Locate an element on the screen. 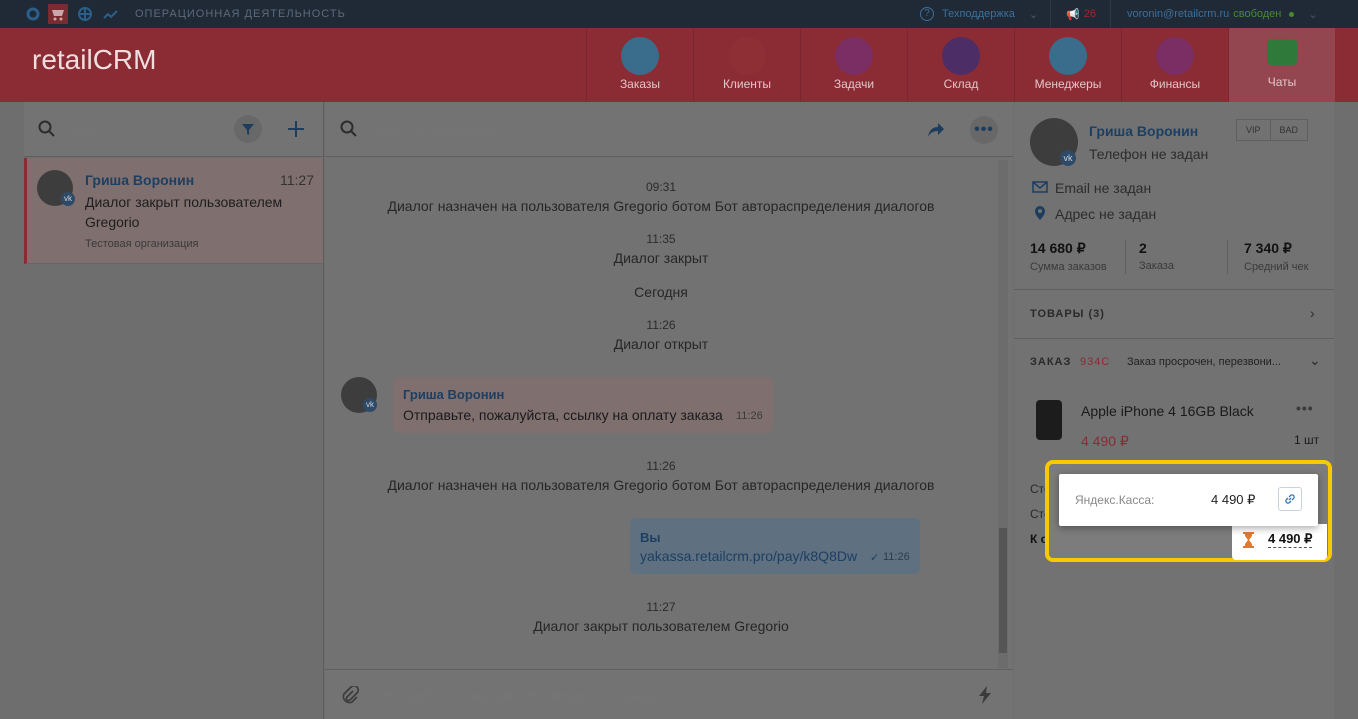 Image resolution: width=1358 pixels, height=719 pixels. dots-icon: ••• is located at coordinates (984, 129).